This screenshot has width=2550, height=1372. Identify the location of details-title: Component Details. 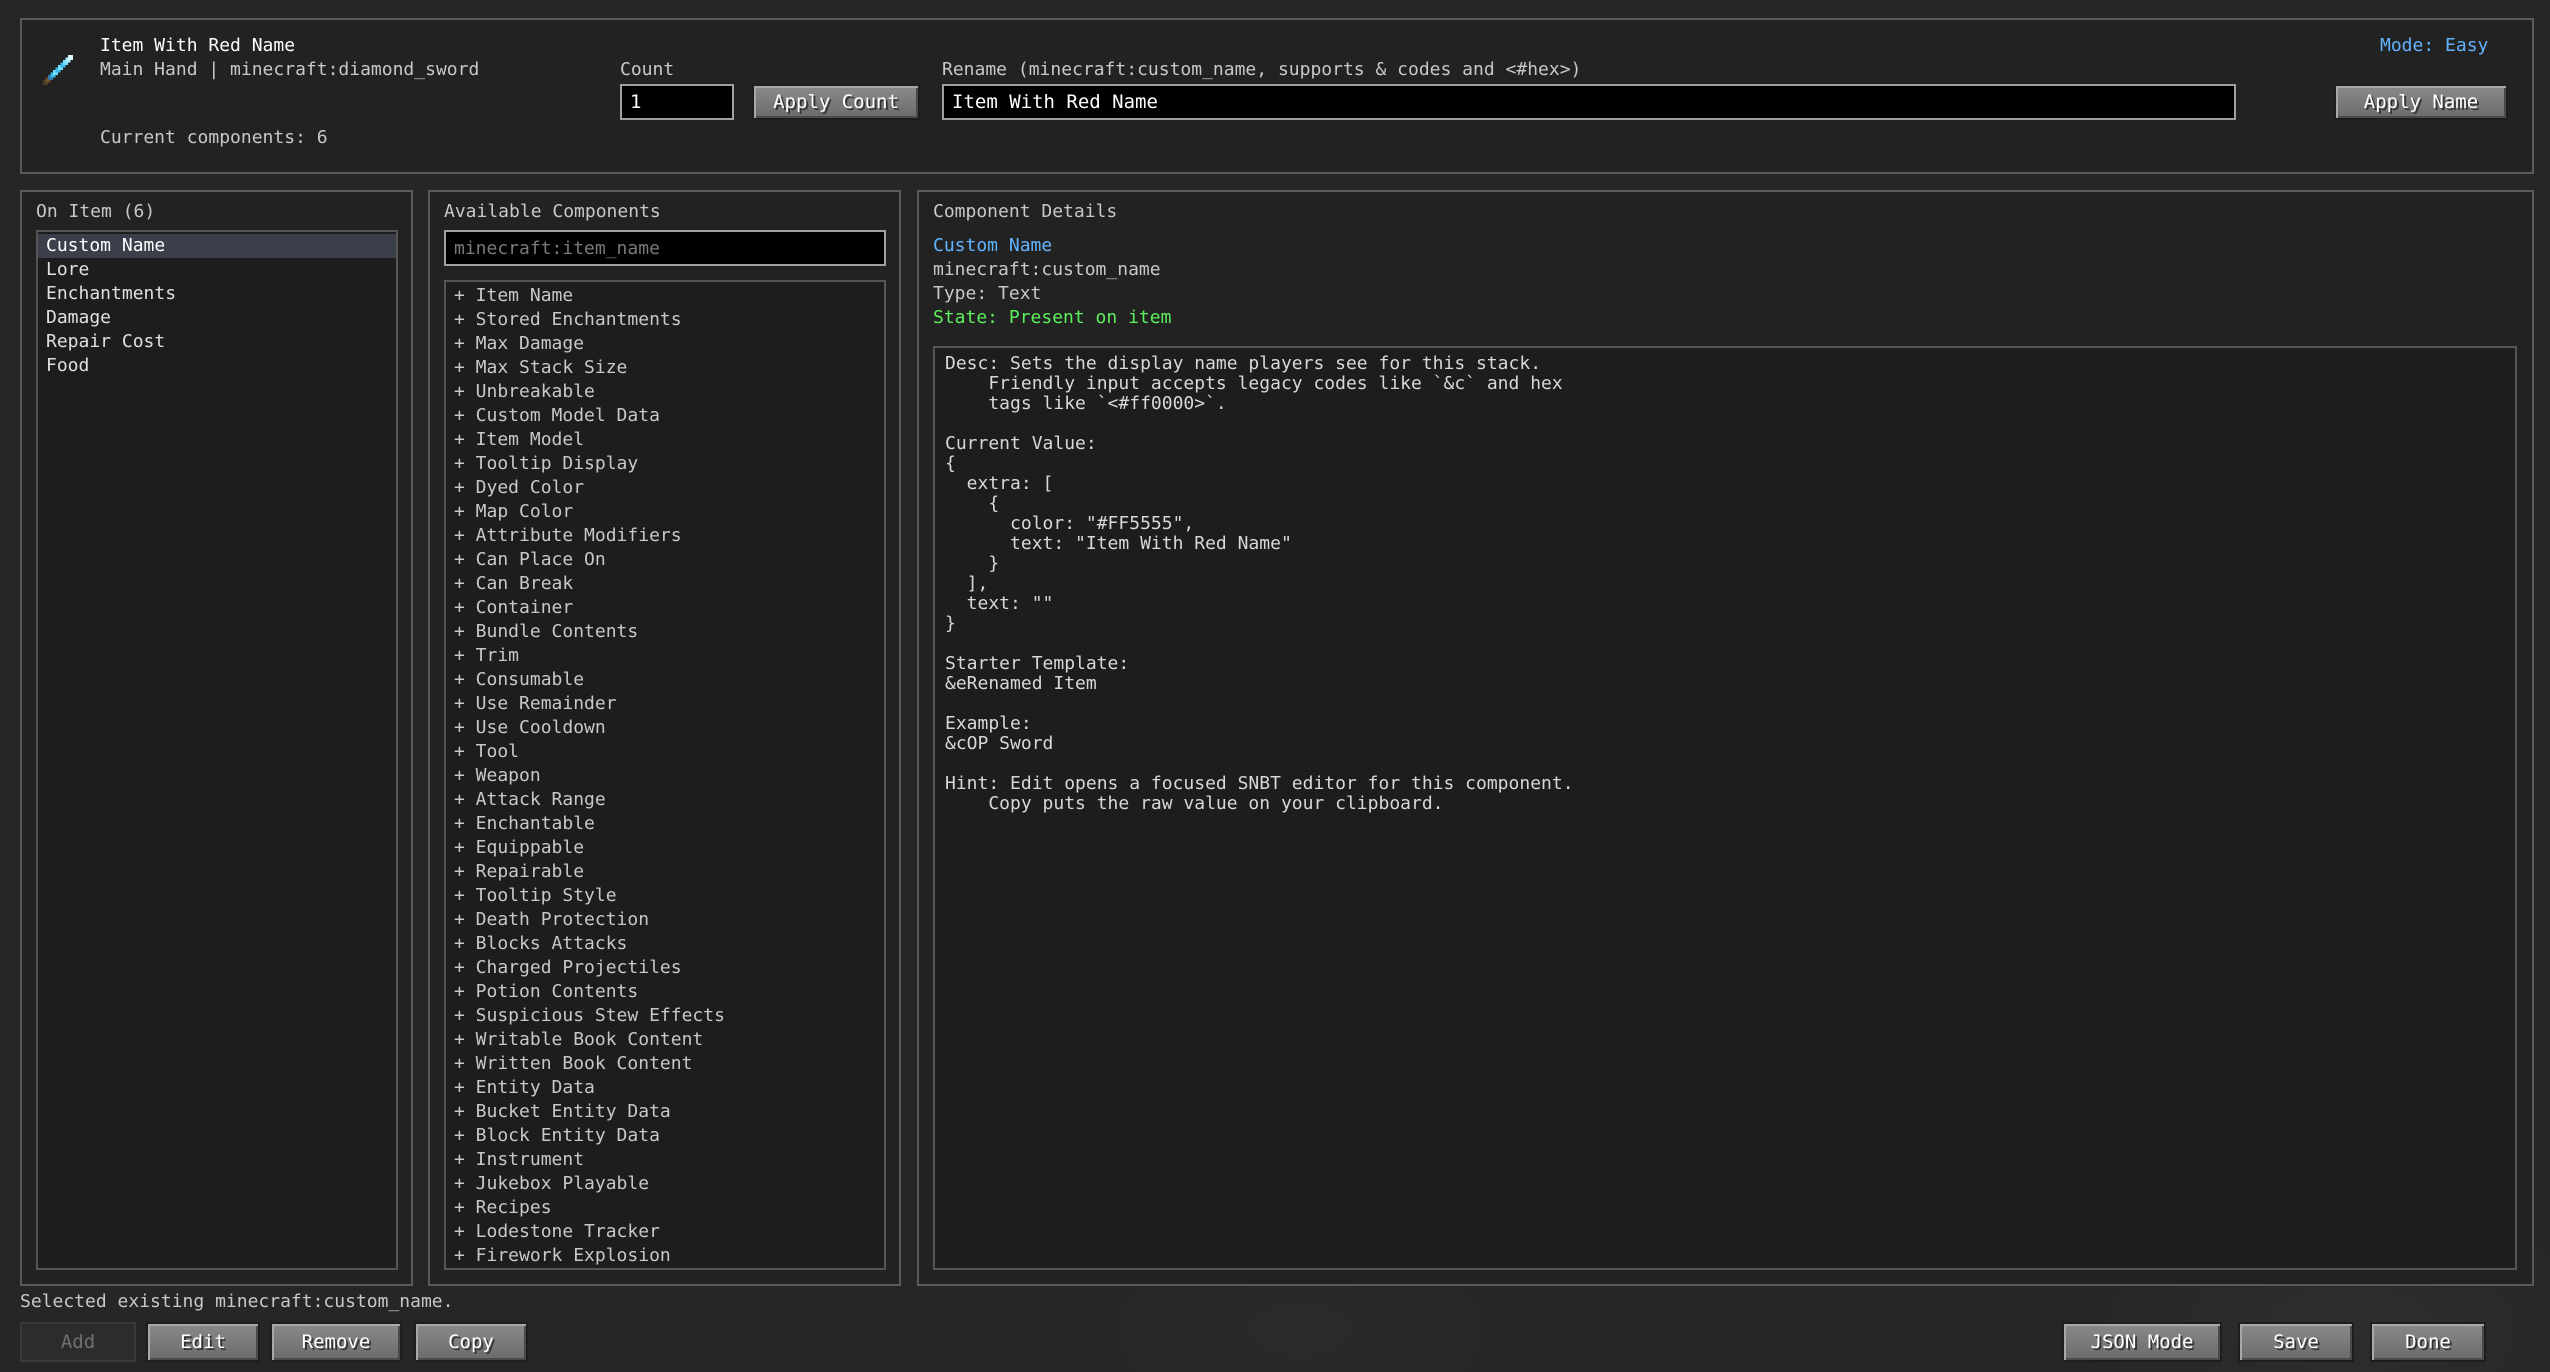
(1025, 211).